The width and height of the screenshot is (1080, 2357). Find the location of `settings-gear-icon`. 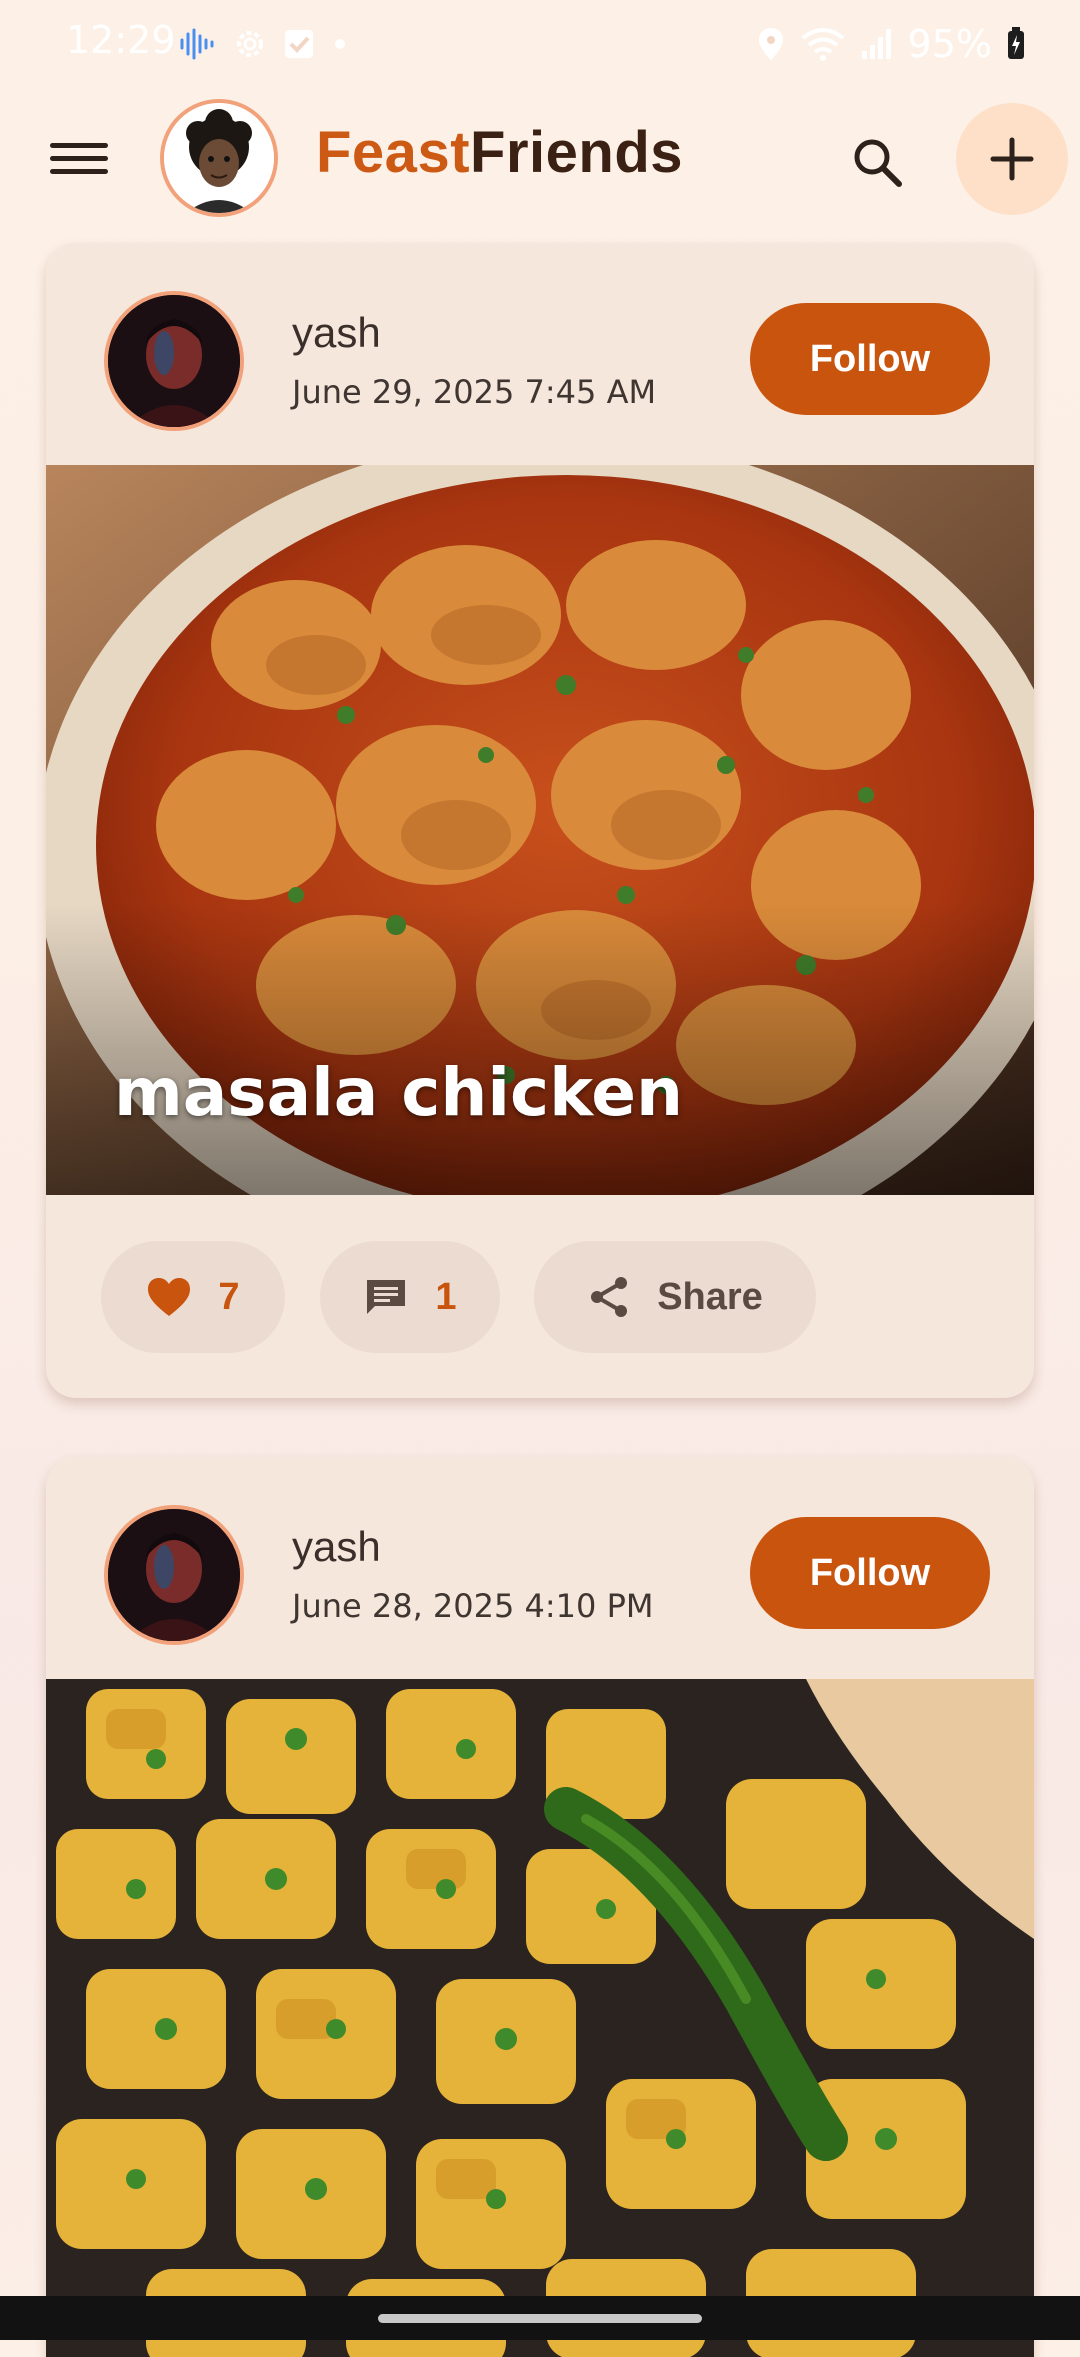

settings-gear-icon is located at coordinates (250, 44).